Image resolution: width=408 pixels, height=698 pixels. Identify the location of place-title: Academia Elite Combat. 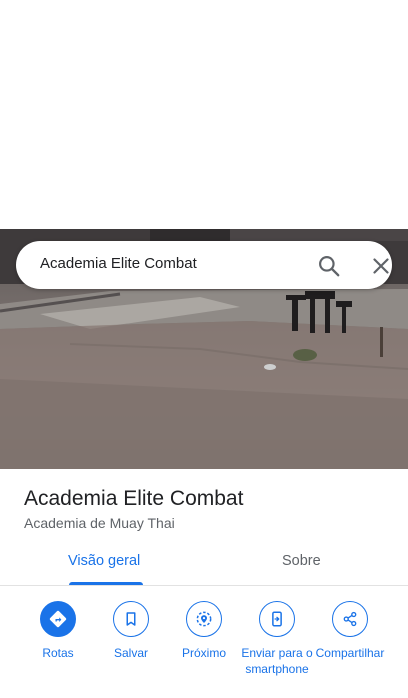
(134, 498).